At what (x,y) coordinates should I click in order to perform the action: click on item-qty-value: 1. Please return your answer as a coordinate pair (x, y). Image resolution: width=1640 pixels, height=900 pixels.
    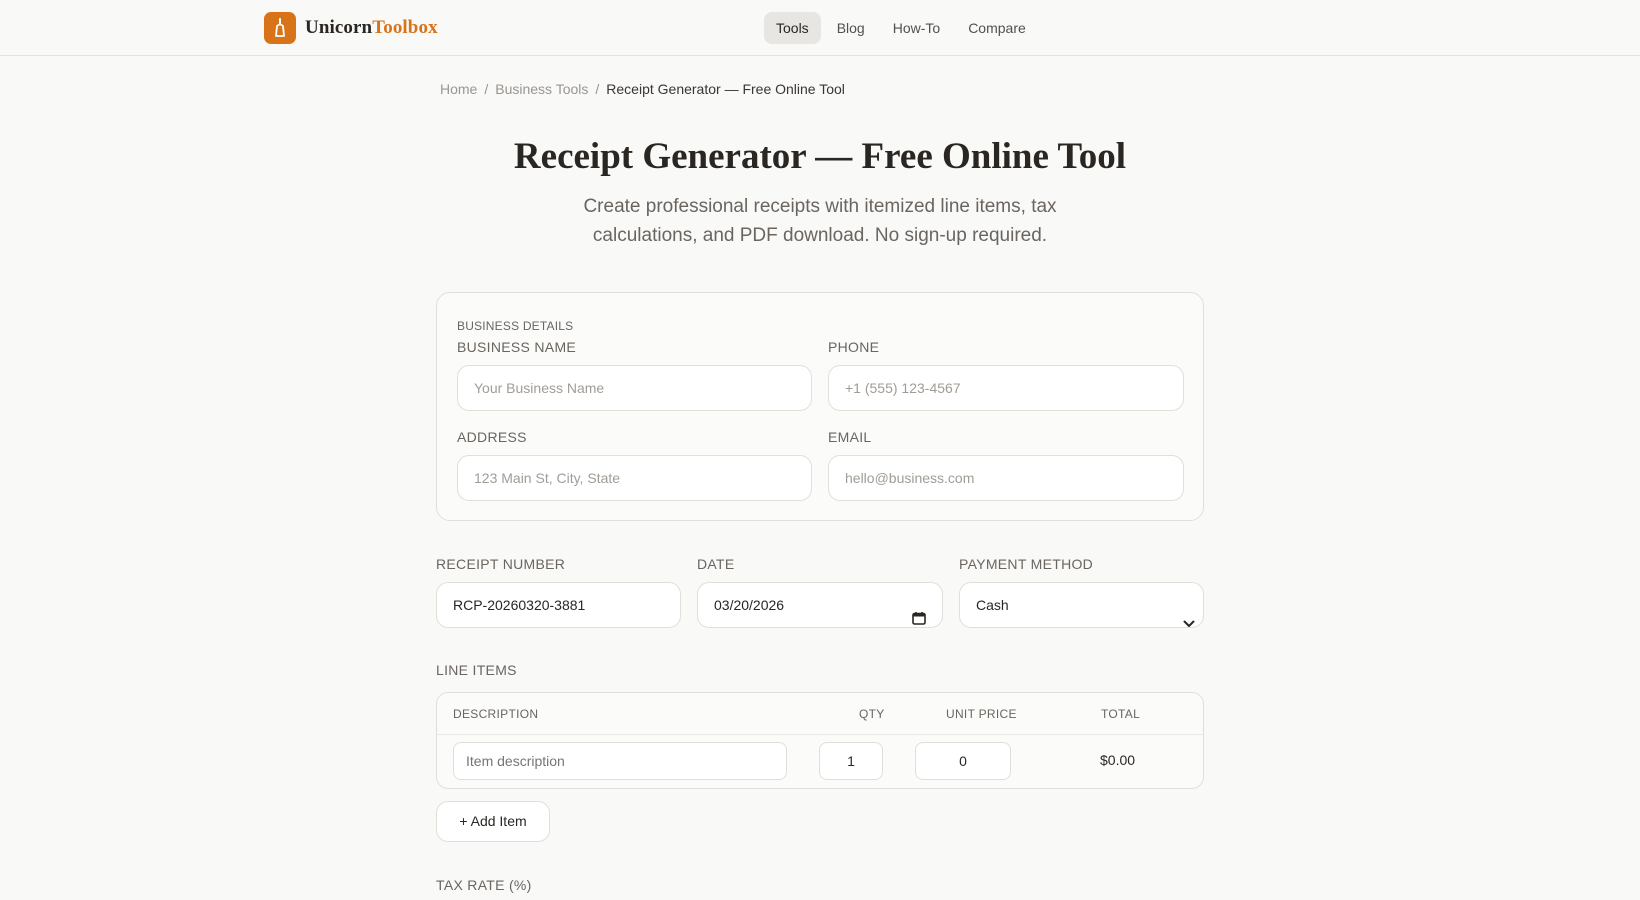
    Looking at the image, I should click on (851, 761).